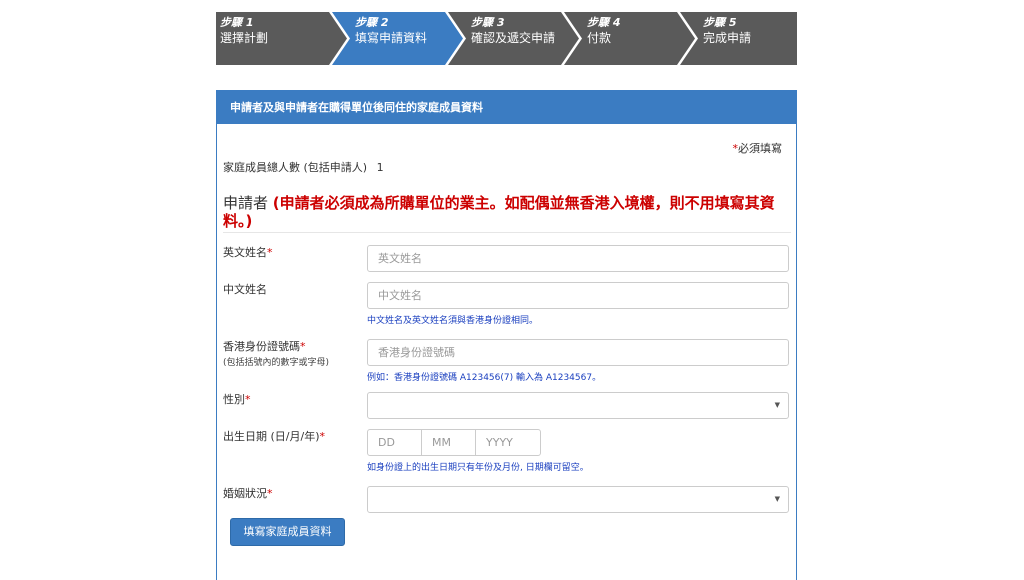 Image resolution: width=1024 pixels, height=580 pixels. What do you see at coordinates (394, 442) in the screenshot?
I see `dob-day-input: DD` at bounding box center [394, 442].